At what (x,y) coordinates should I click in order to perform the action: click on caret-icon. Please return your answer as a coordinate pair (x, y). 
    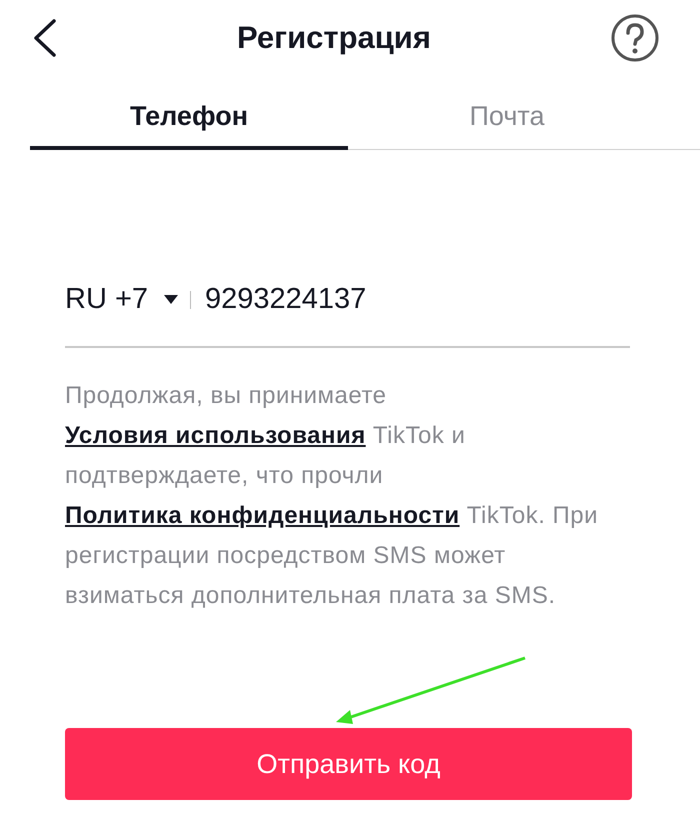
    Looking at the image, I should click on (171, 299).